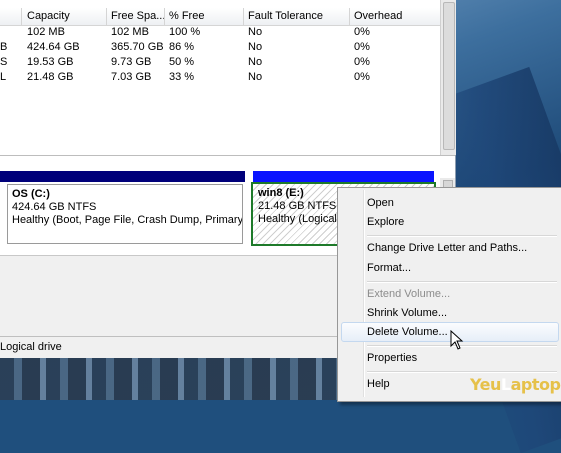 This screenshot has height=453, width=561. What do you see at coordinates (64, 16) in the screenshot?
I see `column-header-capacity: Capacity` at bounding box center [64, 16].